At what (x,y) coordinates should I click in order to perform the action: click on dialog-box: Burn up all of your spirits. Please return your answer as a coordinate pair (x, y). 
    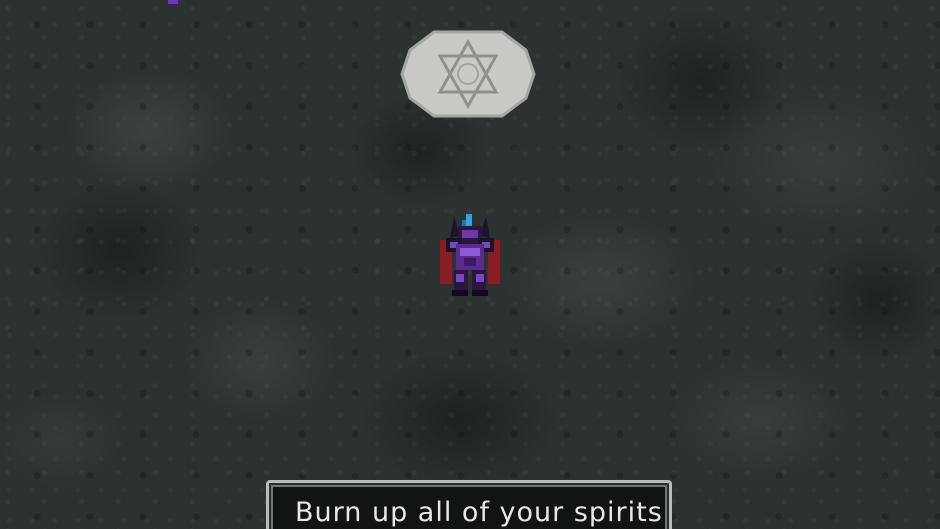
    Looking at the image, I should click on (469, 504).